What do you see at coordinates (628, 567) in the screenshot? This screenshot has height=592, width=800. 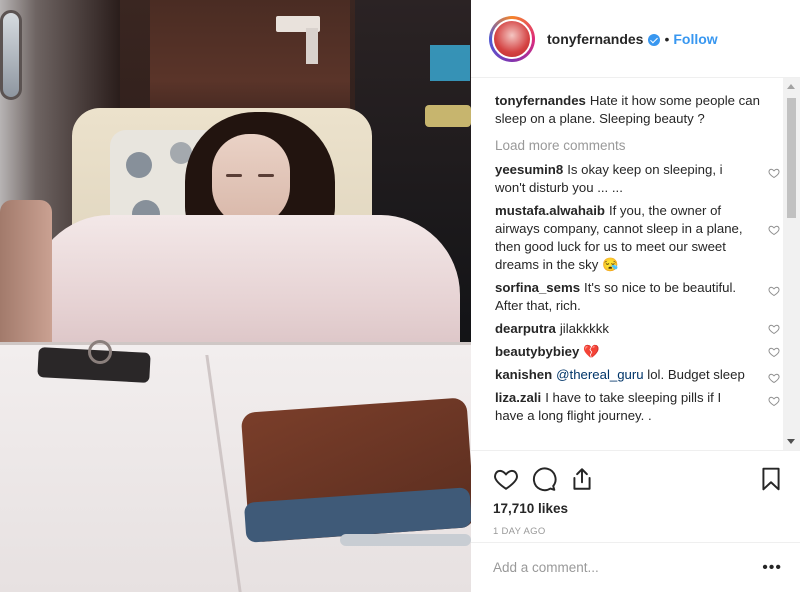 I see `add-comment-input` at bounding box center [628, 567].